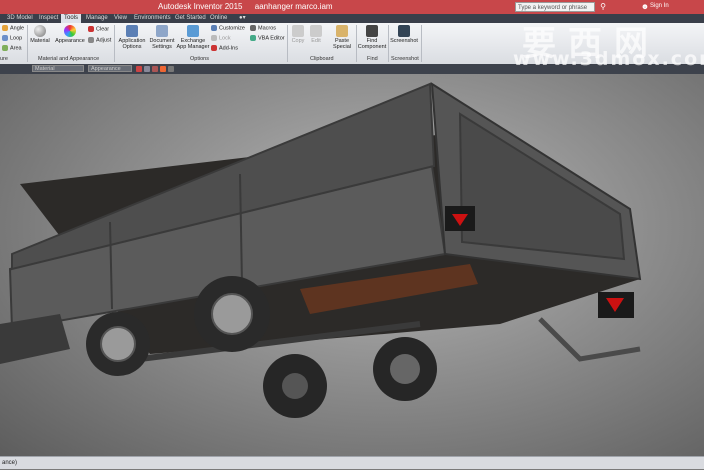 The height and width of the screenshot is (470, 704). I want to click on sign-in-link: Sign In, so click(659, 6).